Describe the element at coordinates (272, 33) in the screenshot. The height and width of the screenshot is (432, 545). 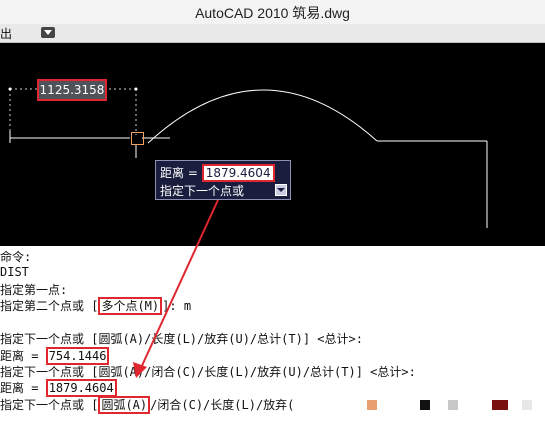
I see `menu-bar: 出` at that location.